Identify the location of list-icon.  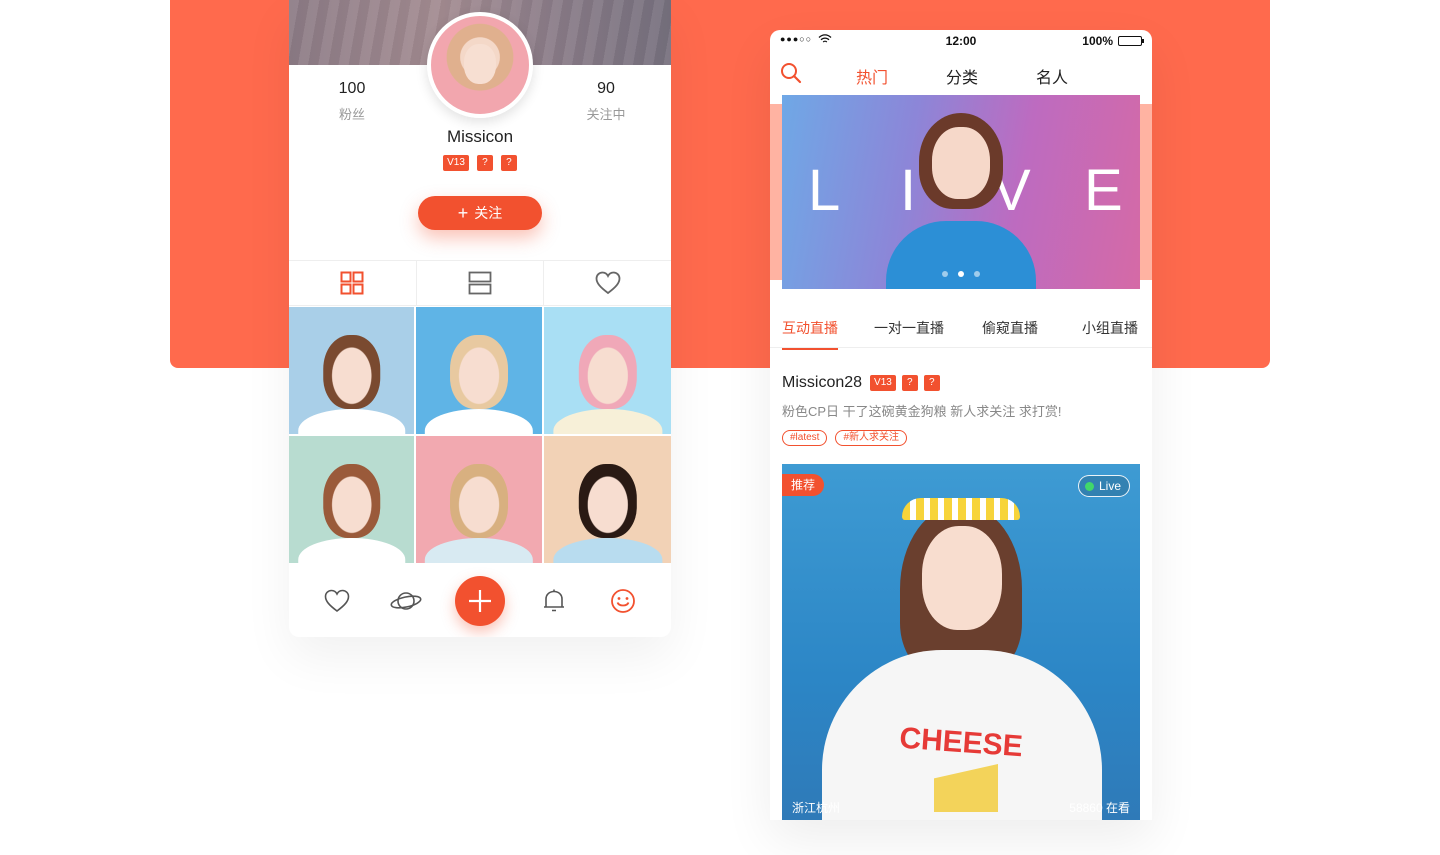
(480, 283).